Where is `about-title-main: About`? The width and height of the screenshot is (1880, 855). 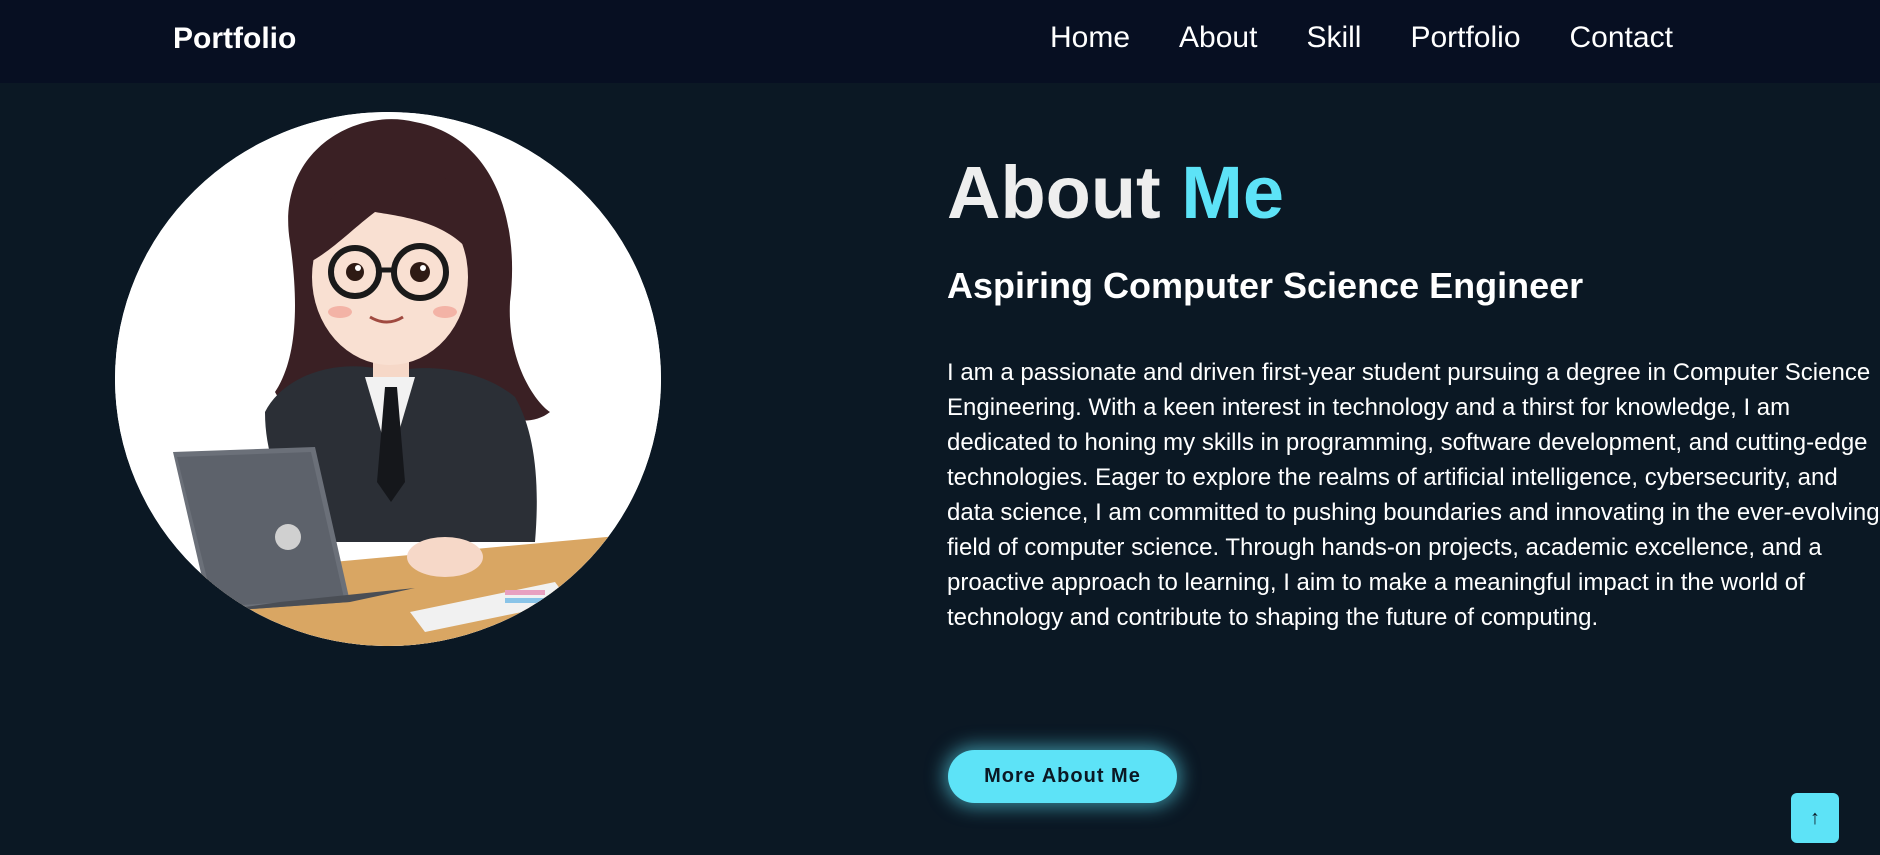
about-title-main: About is located at coordinates (1064, 192).